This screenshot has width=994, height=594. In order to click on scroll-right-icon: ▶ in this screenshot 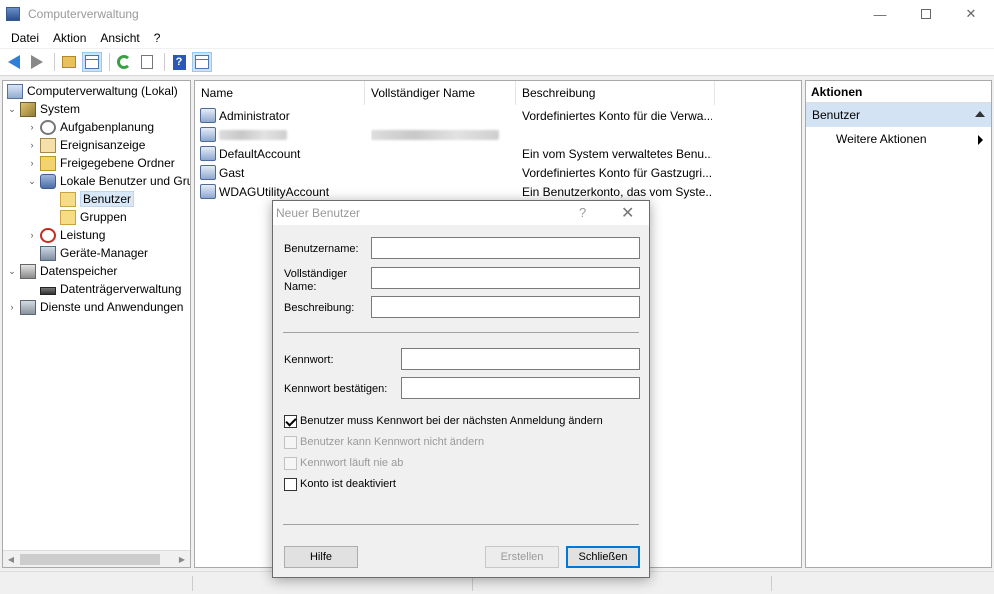, I will do `click(182, 559)`.